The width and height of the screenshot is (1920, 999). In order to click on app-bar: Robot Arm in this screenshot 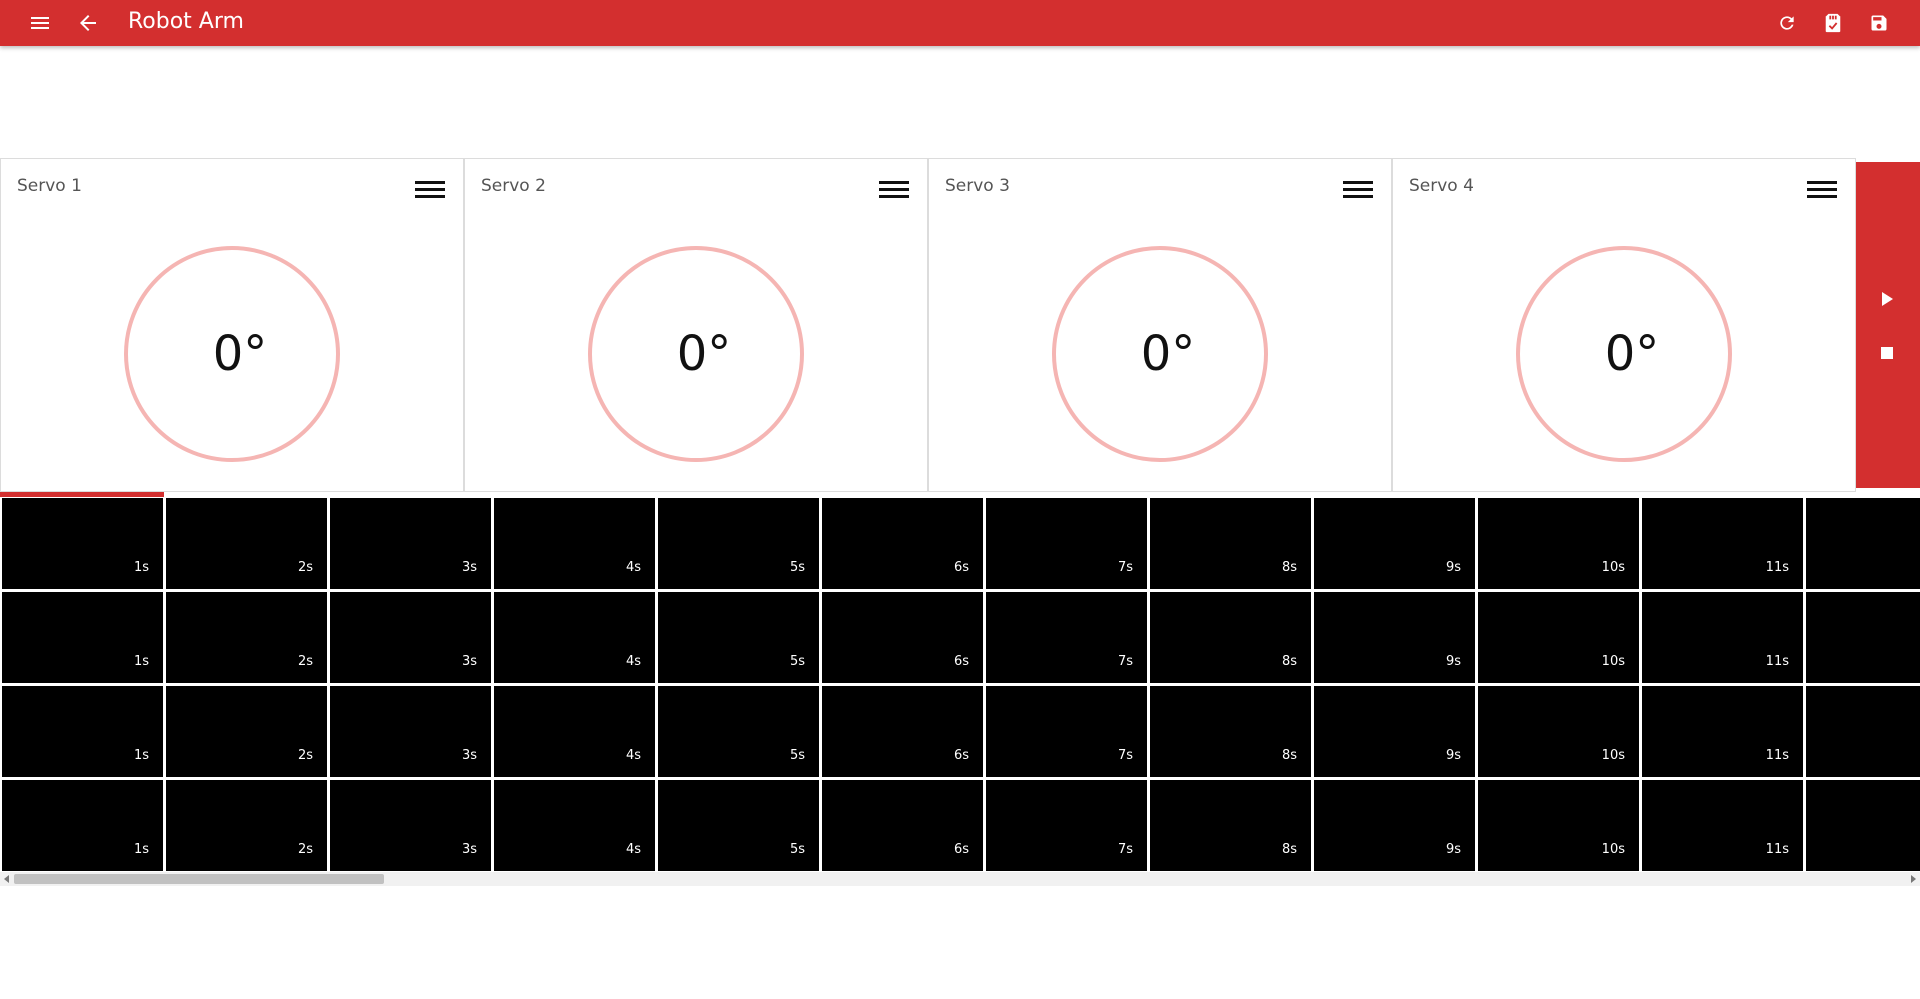, I will do `click(960, 23)`.